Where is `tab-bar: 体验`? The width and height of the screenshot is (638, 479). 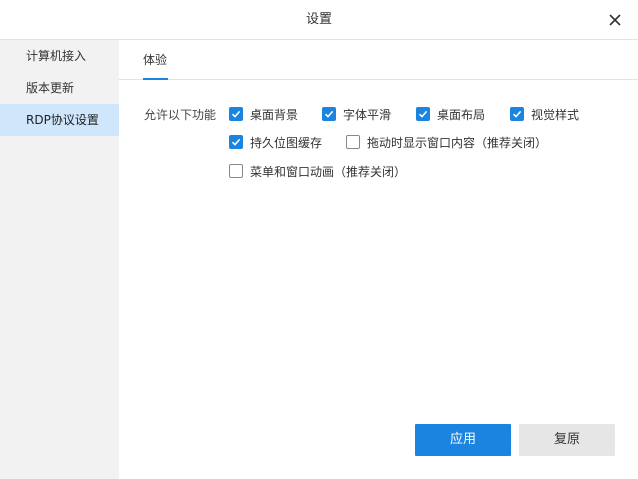
tab-bar: 体验 is located at coordinates (378, 60).